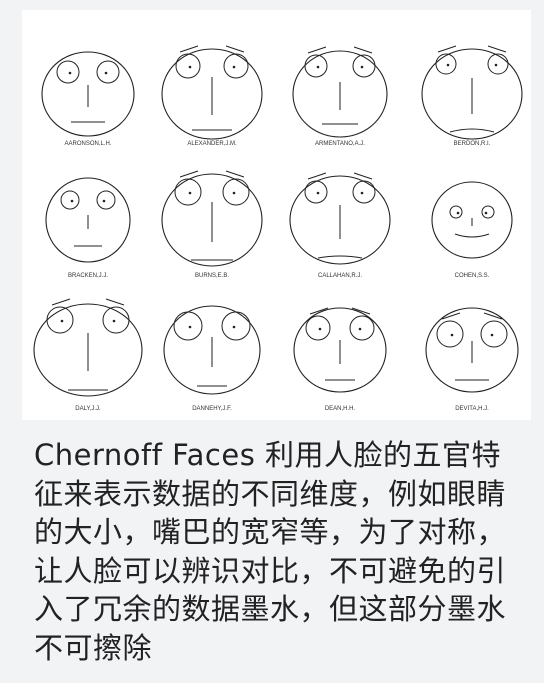 This screenshot has height=683, width=544. What do you see at coordinates (212, 144) in the screenshot?
I see `face-name-label: ALEXANDER,J.M.` at bounding box center [212, 144].